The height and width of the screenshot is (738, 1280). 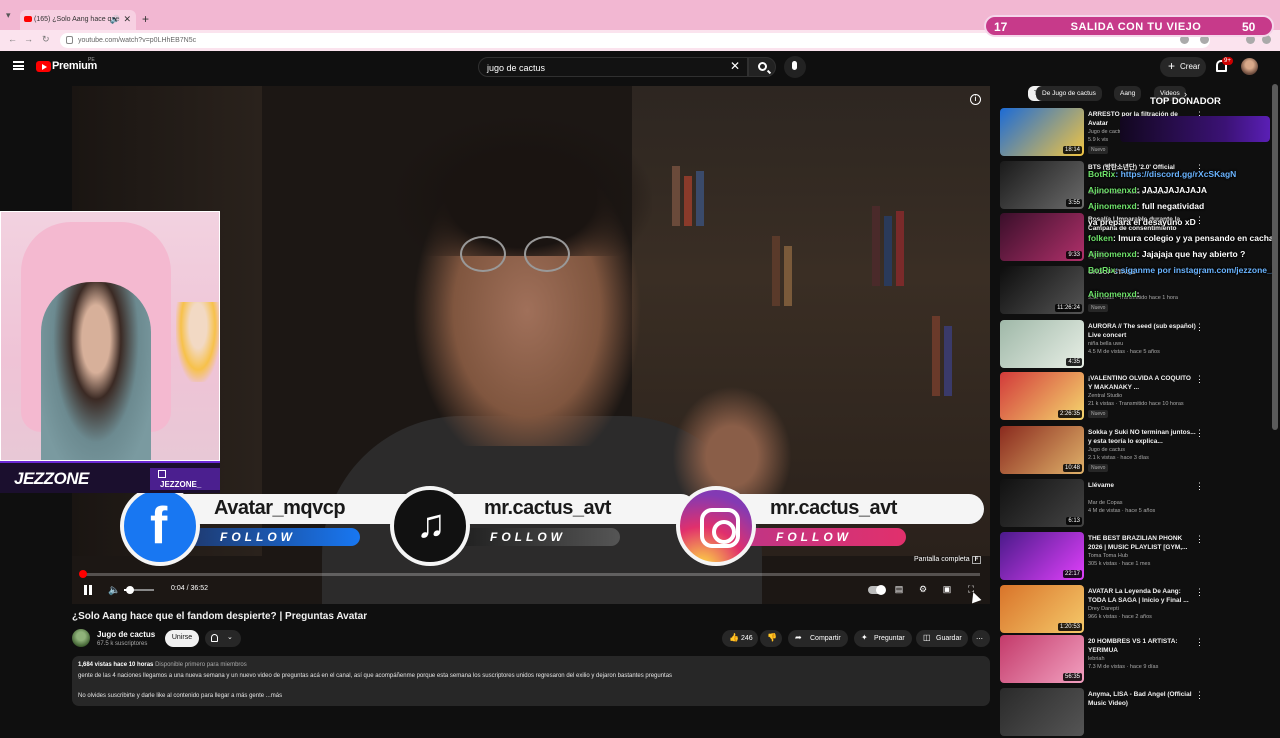 I want to click on hamburger-menu-icon, so click(x=18, y=65).